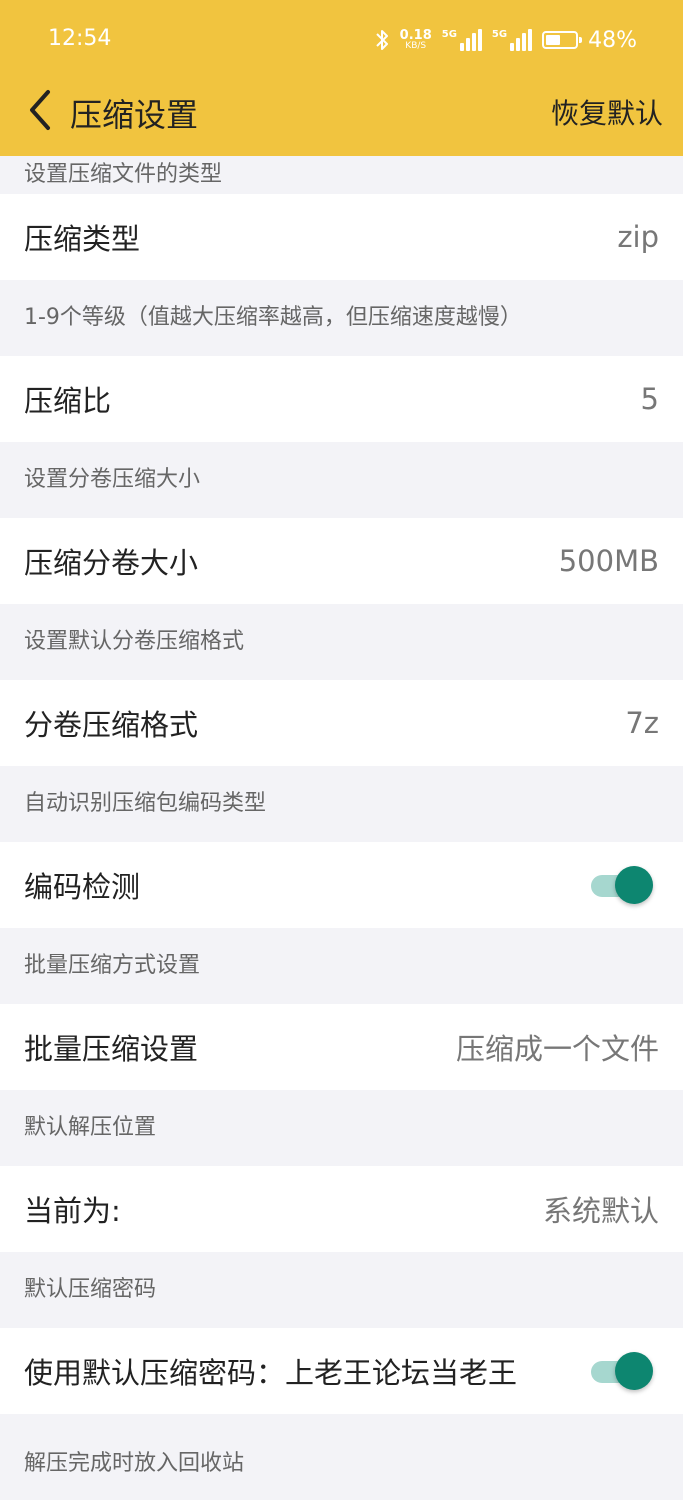 The height and width of the screenshot is (1500, 683). Describe the element at coordinates (111, 725) in the screenshot. I see `setting-label: 分卷压缩格式` at that location.